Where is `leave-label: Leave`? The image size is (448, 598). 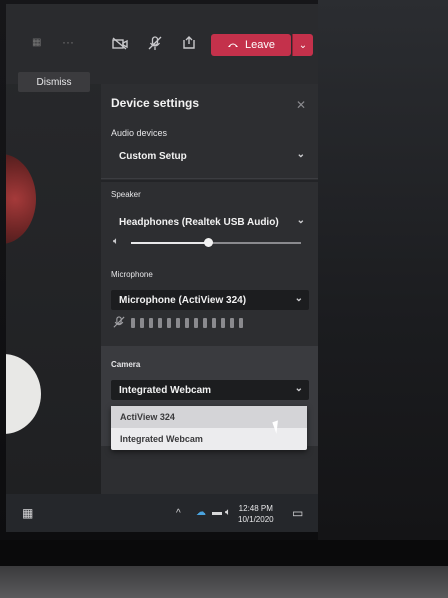
leave-label: Leave is located at coordinates (260, 45).